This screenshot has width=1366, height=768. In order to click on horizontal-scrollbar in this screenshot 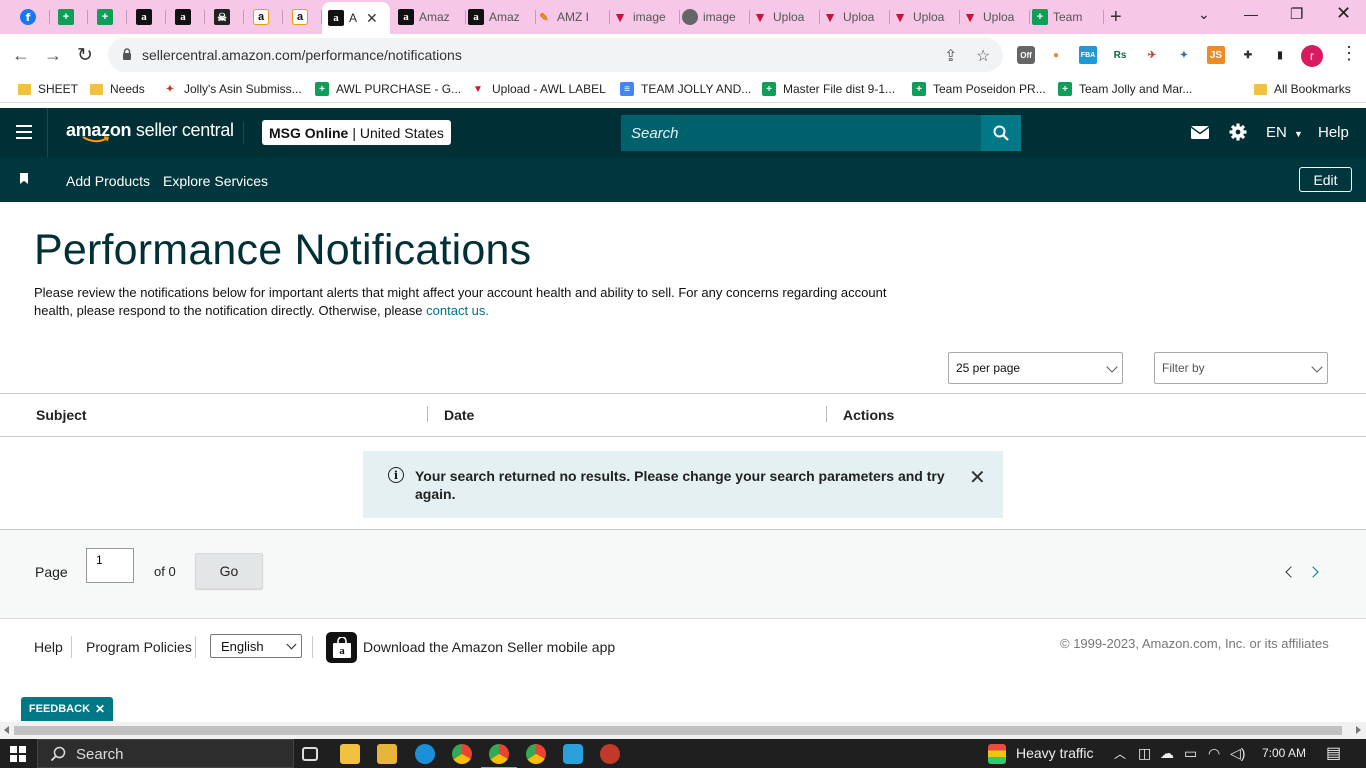, I will do `click(683, 730)`.